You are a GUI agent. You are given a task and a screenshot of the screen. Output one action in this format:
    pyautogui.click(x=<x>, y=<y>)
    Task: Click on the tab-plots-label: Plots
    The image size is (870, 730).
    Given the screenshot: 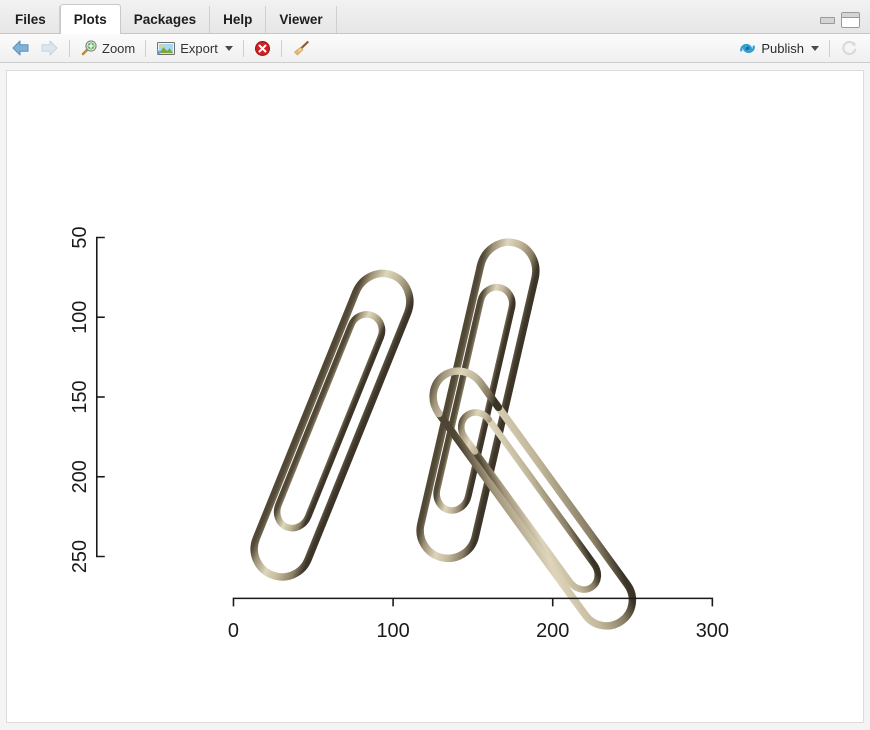 What is the action you would take?
    pyautogui.click(x=90, y=19)
    